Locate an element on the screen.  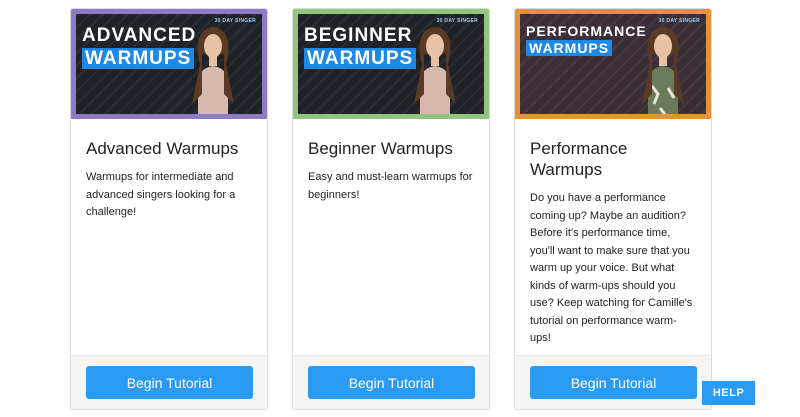
card-thumbnail: 30 DAY SINGER BEGINNER WARMUPS is located at coordinates (391, 64).